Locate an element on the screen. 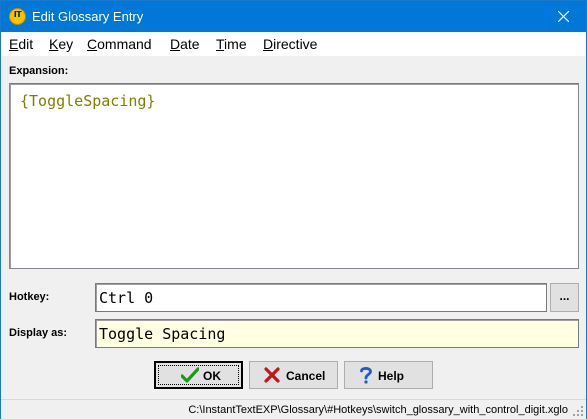 This screenshot has width=587, height=419. menu-edit: Edit is located at coordinates (21, 44).